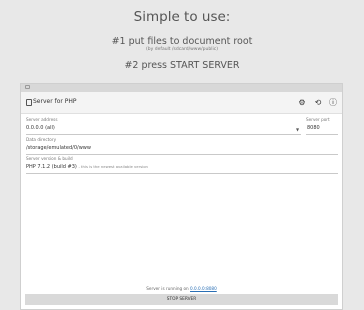 The image size is (364, 310). What do you see at coordinates (181, 103) in the screenshot?
I see `app-bar: Server for PHP ⚙ ⟲ ⓘ` at bounding box center [181, 103].